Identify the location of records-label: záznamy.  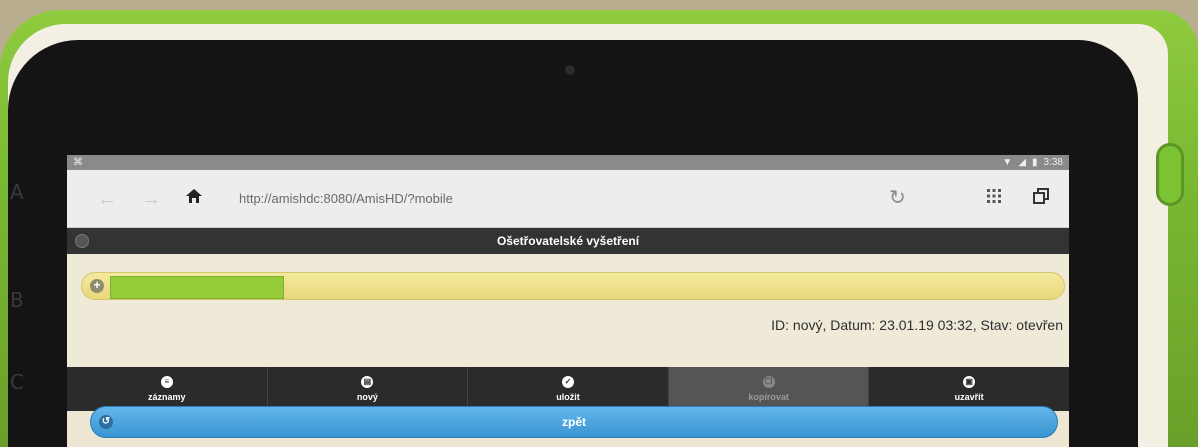
(167, 397).